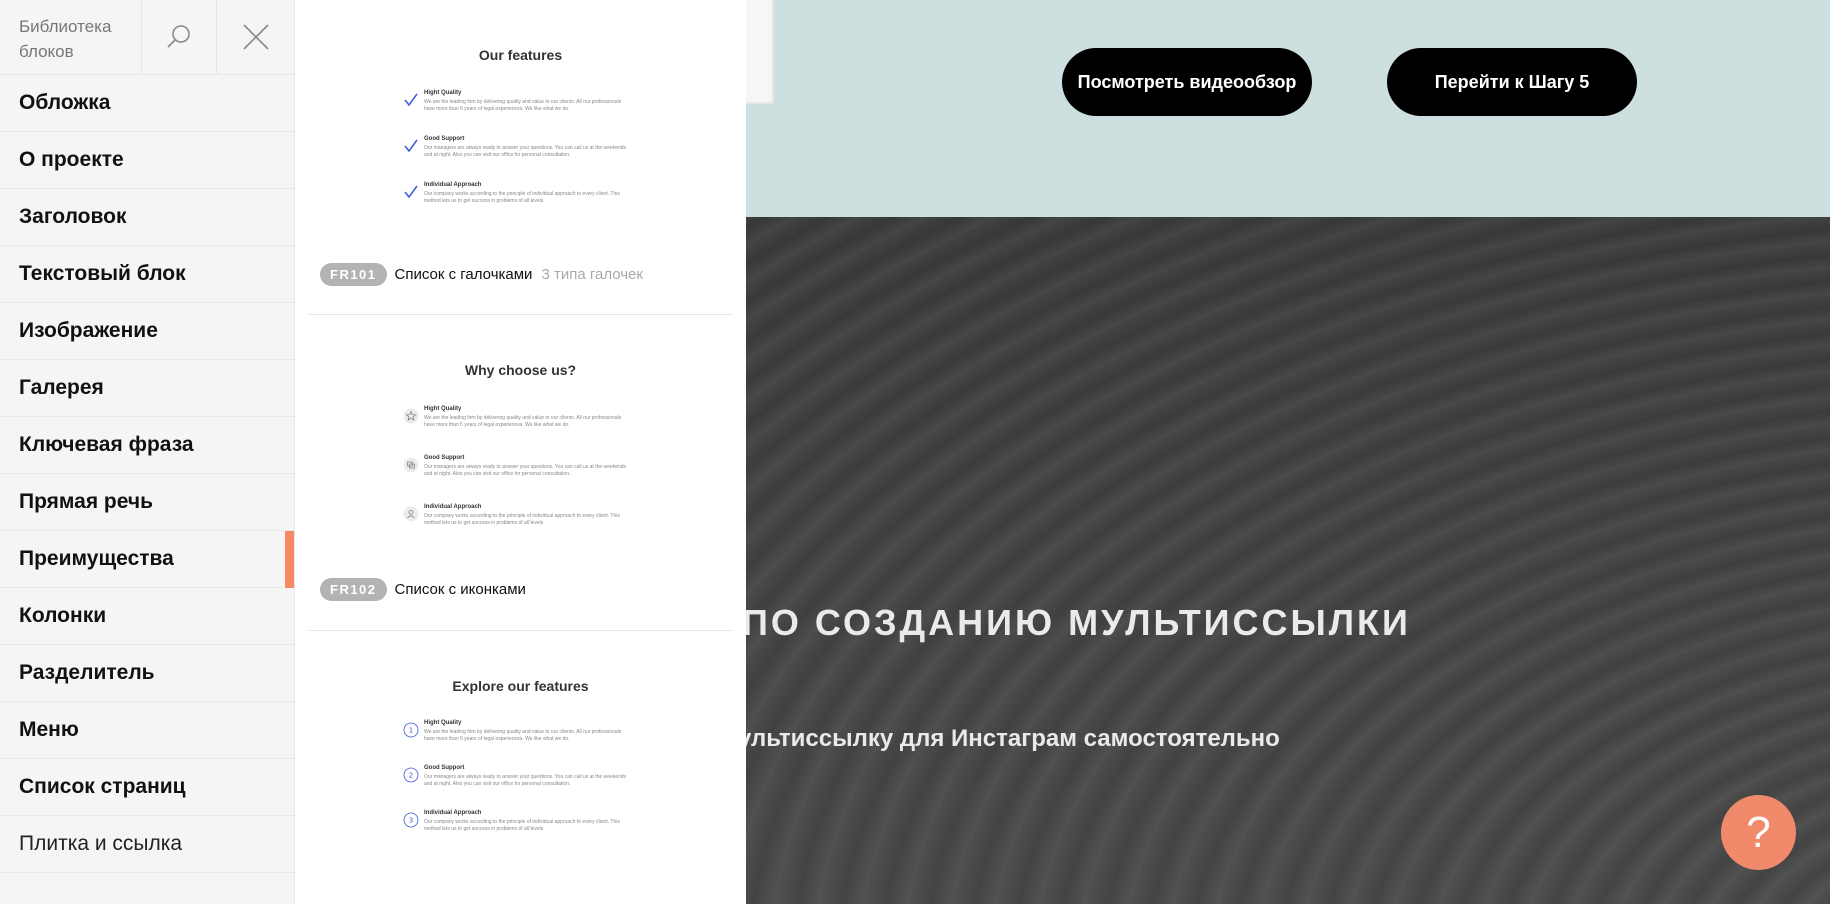 Image resolution: width=1830 pixels, height=904 pixels. I want to click on sidebar-item-divider: Разделитель, so click(147, 673).